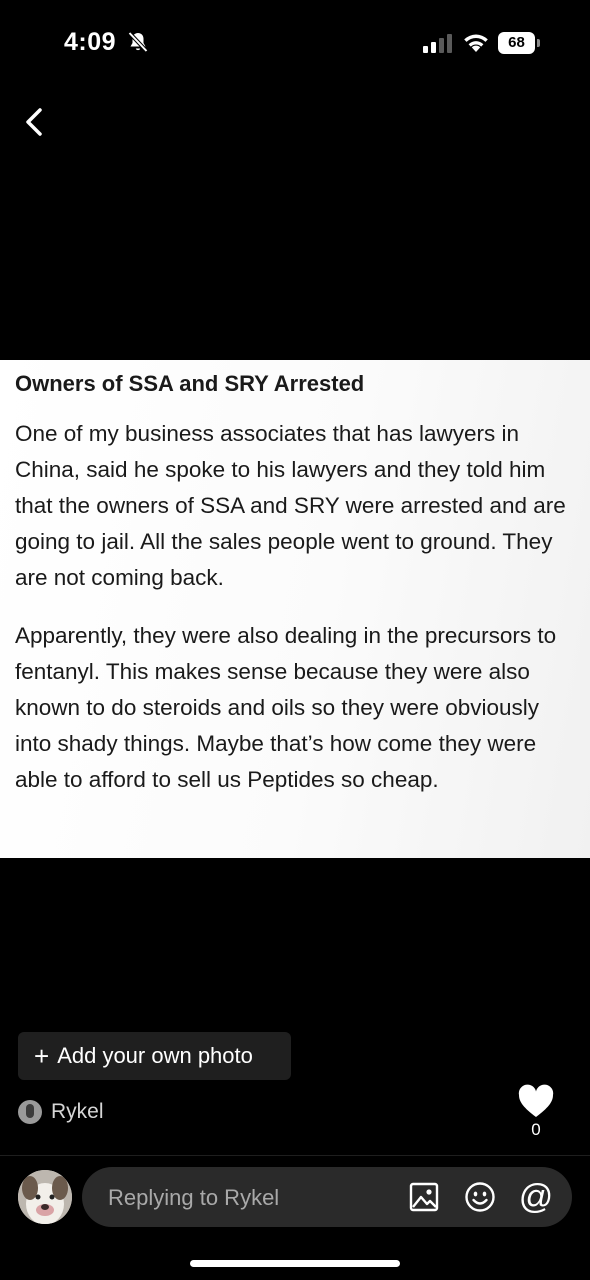  I want to click on add-photo-label: Add your own photo, so click(155, 1055).